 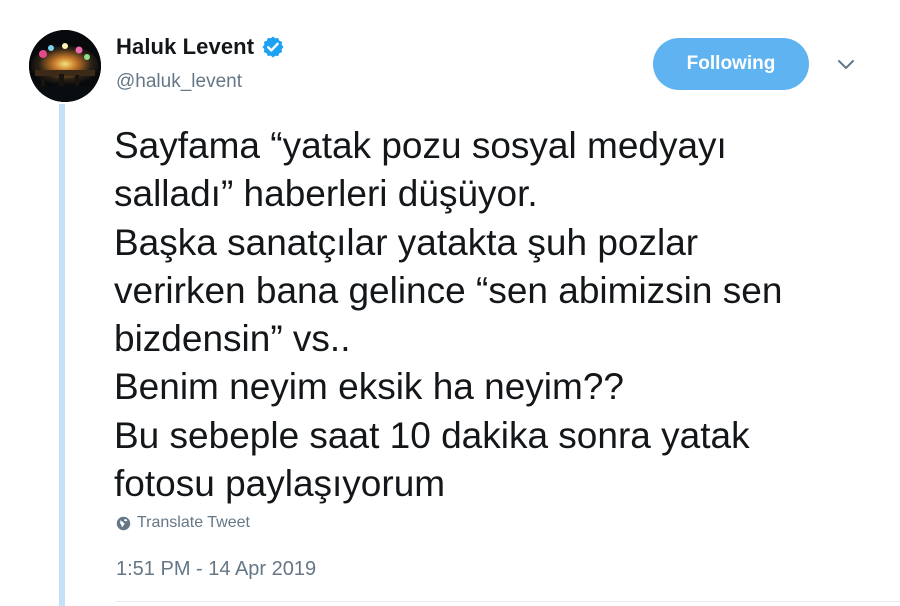 I want to click on avatar-concert-image, so click(x=65, y=66).